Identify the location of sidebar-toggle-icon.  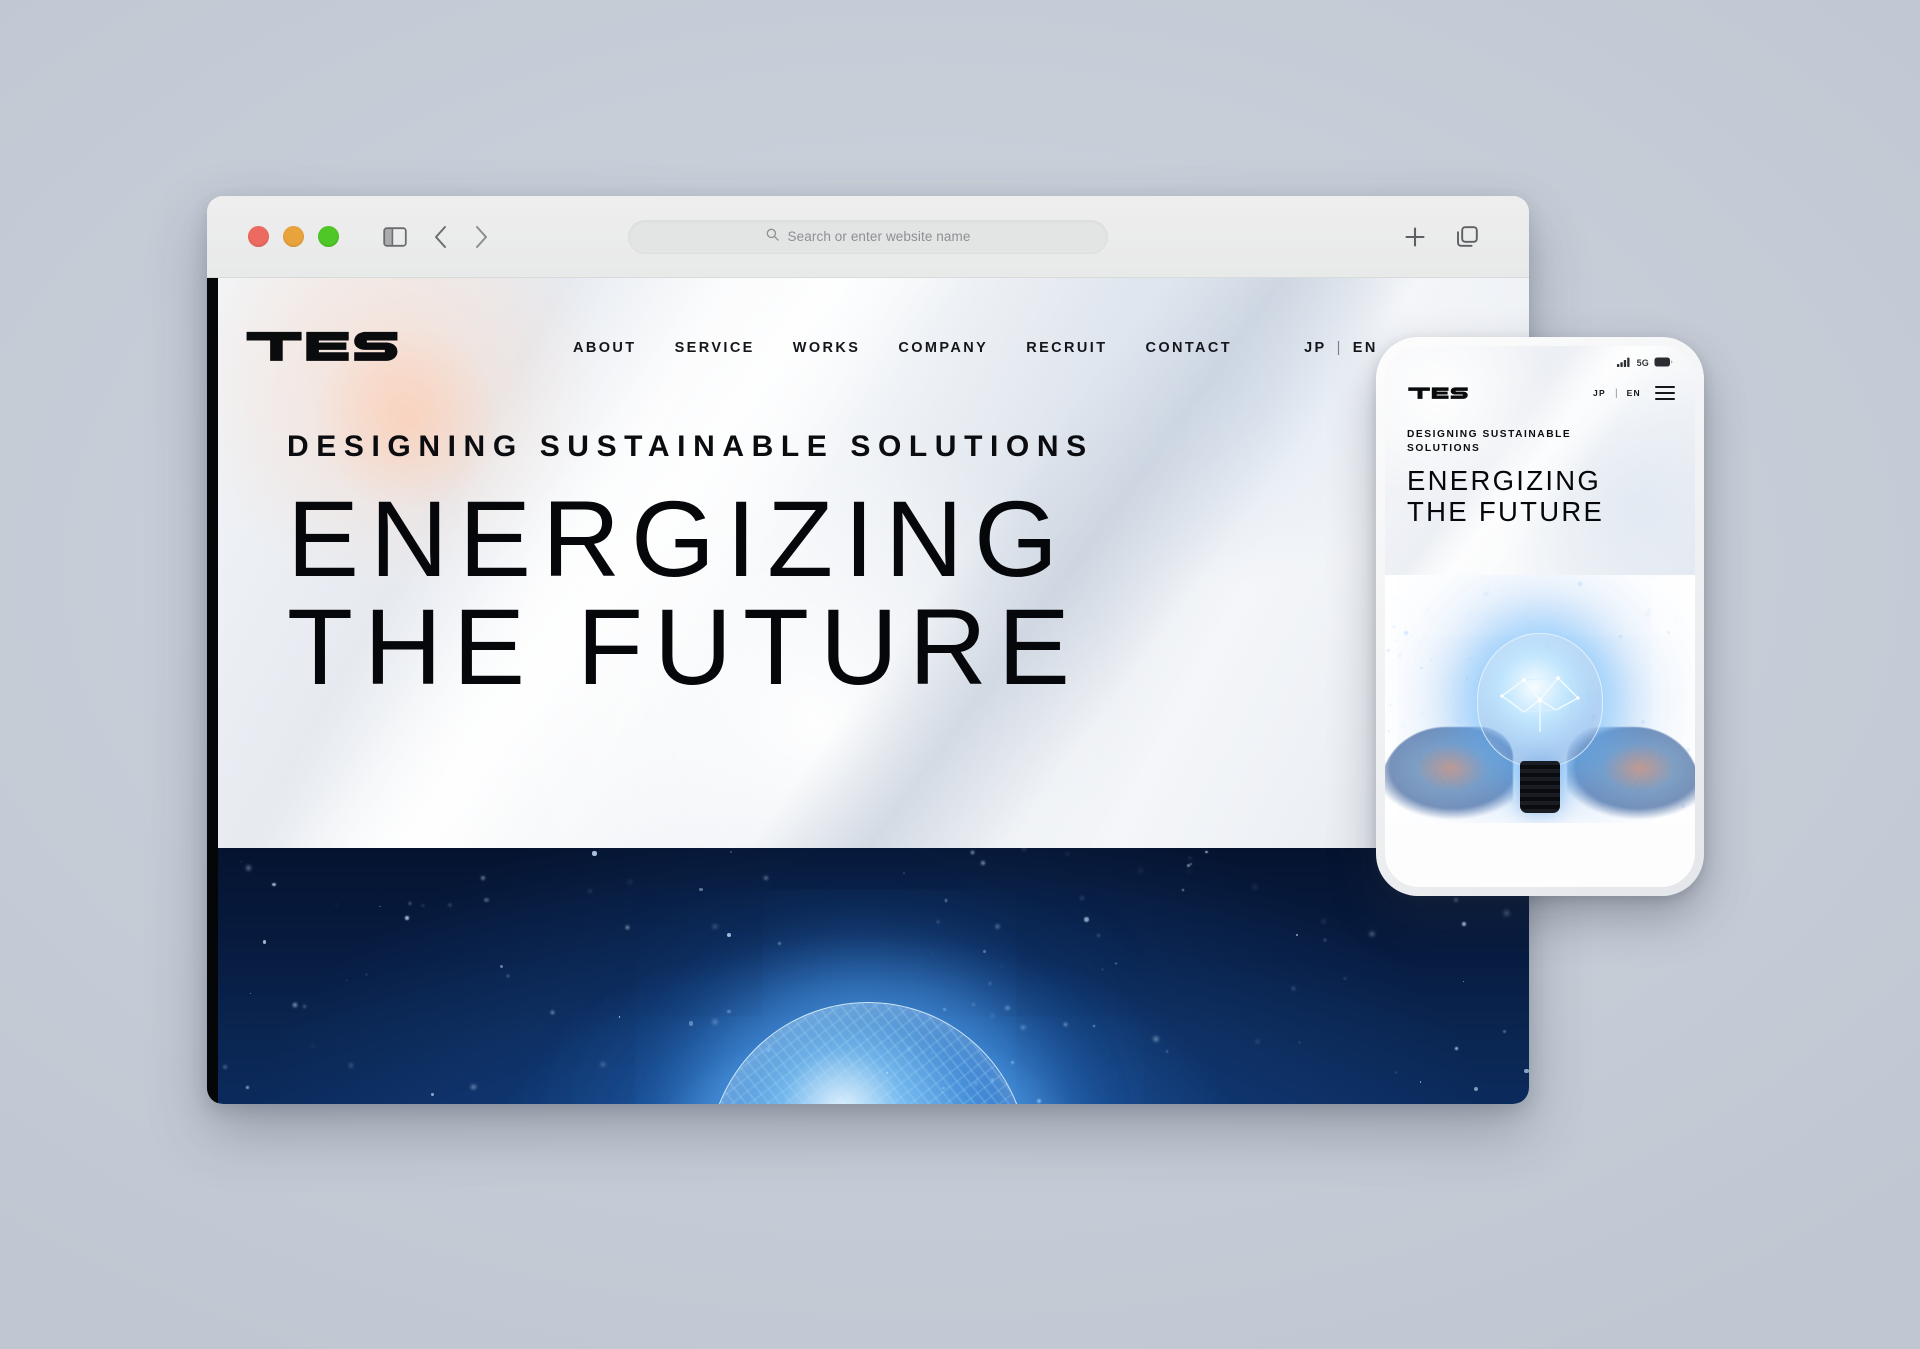
(395, 236).